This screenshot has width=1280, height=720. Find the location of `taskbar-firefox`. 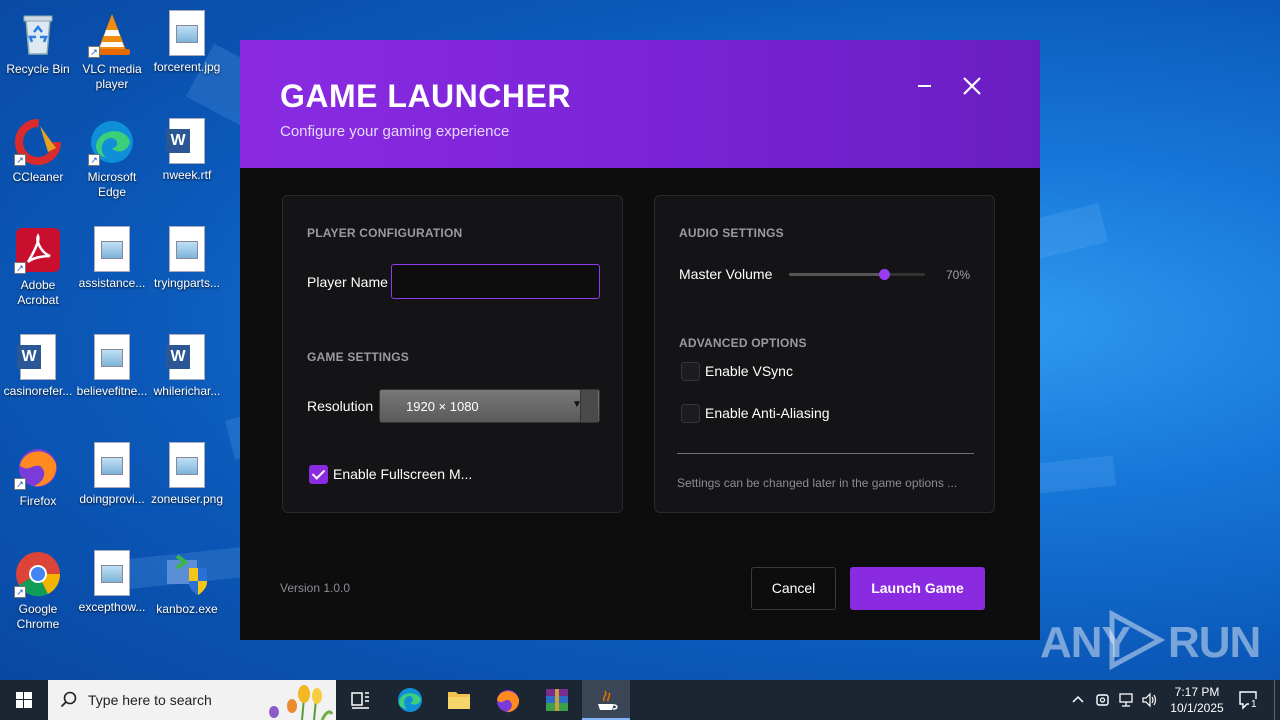

taskbar-firefox is located at coordinates (508, 700).